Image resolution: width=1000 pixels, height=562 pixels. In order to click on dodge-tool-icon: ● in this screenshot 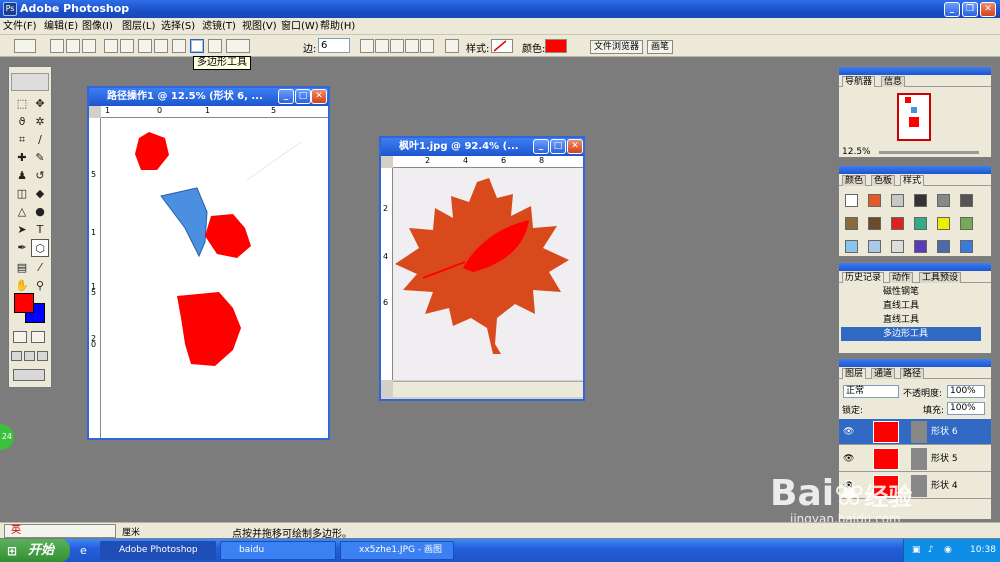, I will do `click(40, 212)`.